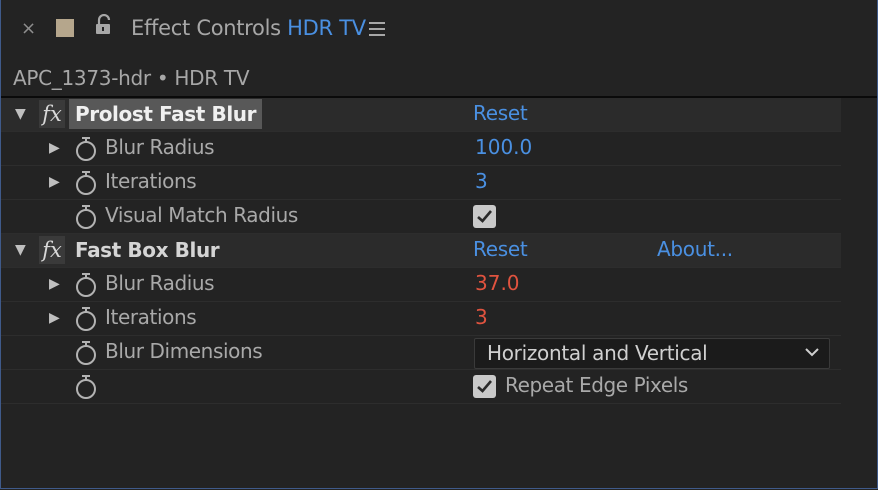 This screenshot has width=878, height=490. What do you see at coordinates (497, 283) in the screenshot?
I see `property-value: 37.0` at bounding box center [497, 283].